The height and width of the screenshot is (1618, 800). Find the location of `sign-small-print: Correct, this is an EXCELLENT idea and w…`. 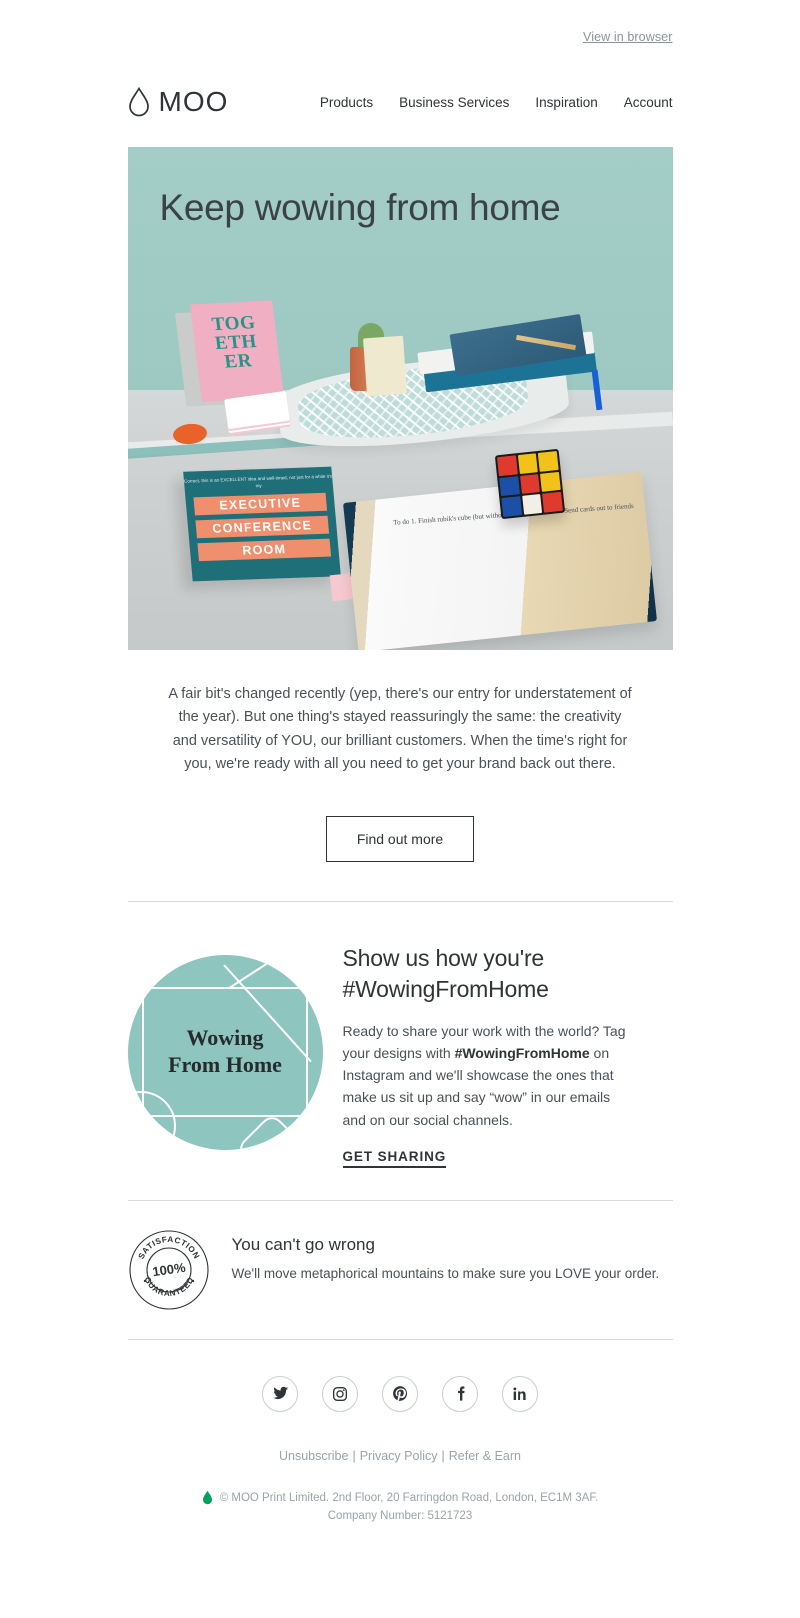

sign-small-print: Correct, this is an EXCELLENT idea and w… is located at coordinates (257, 480).